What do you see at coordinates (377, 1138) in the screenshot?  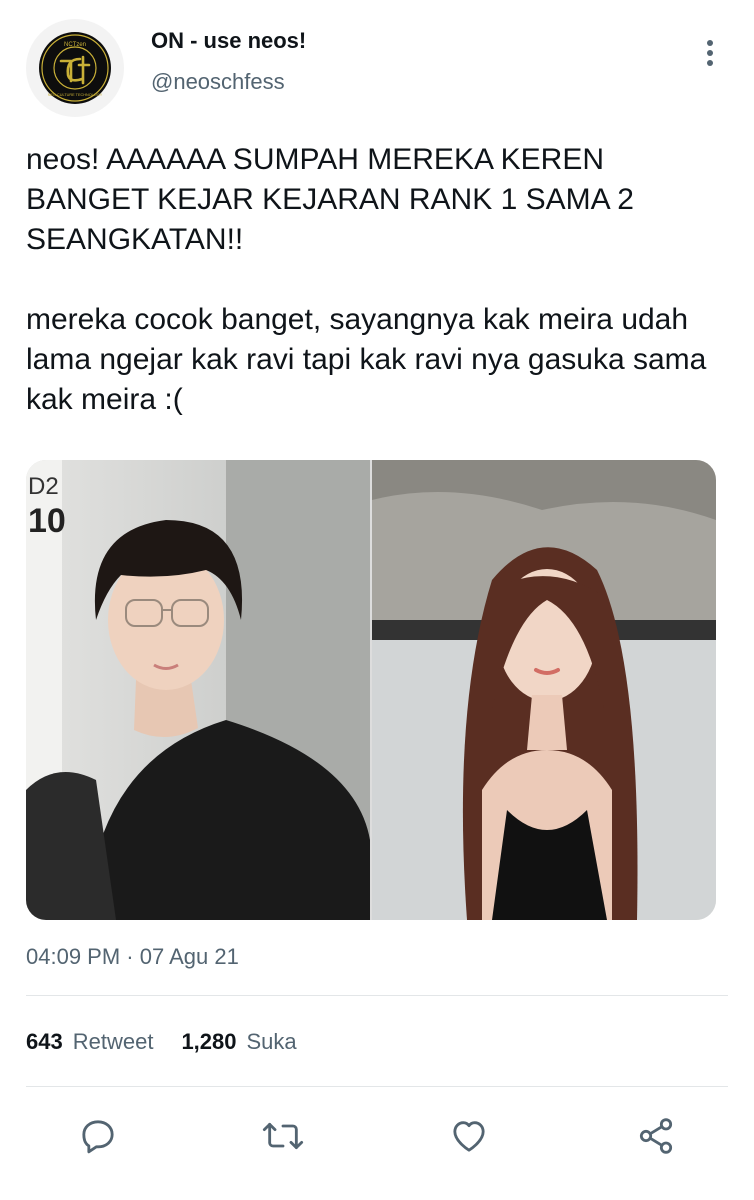 I see `tweet-actions` at bounding box center [377, 1138].